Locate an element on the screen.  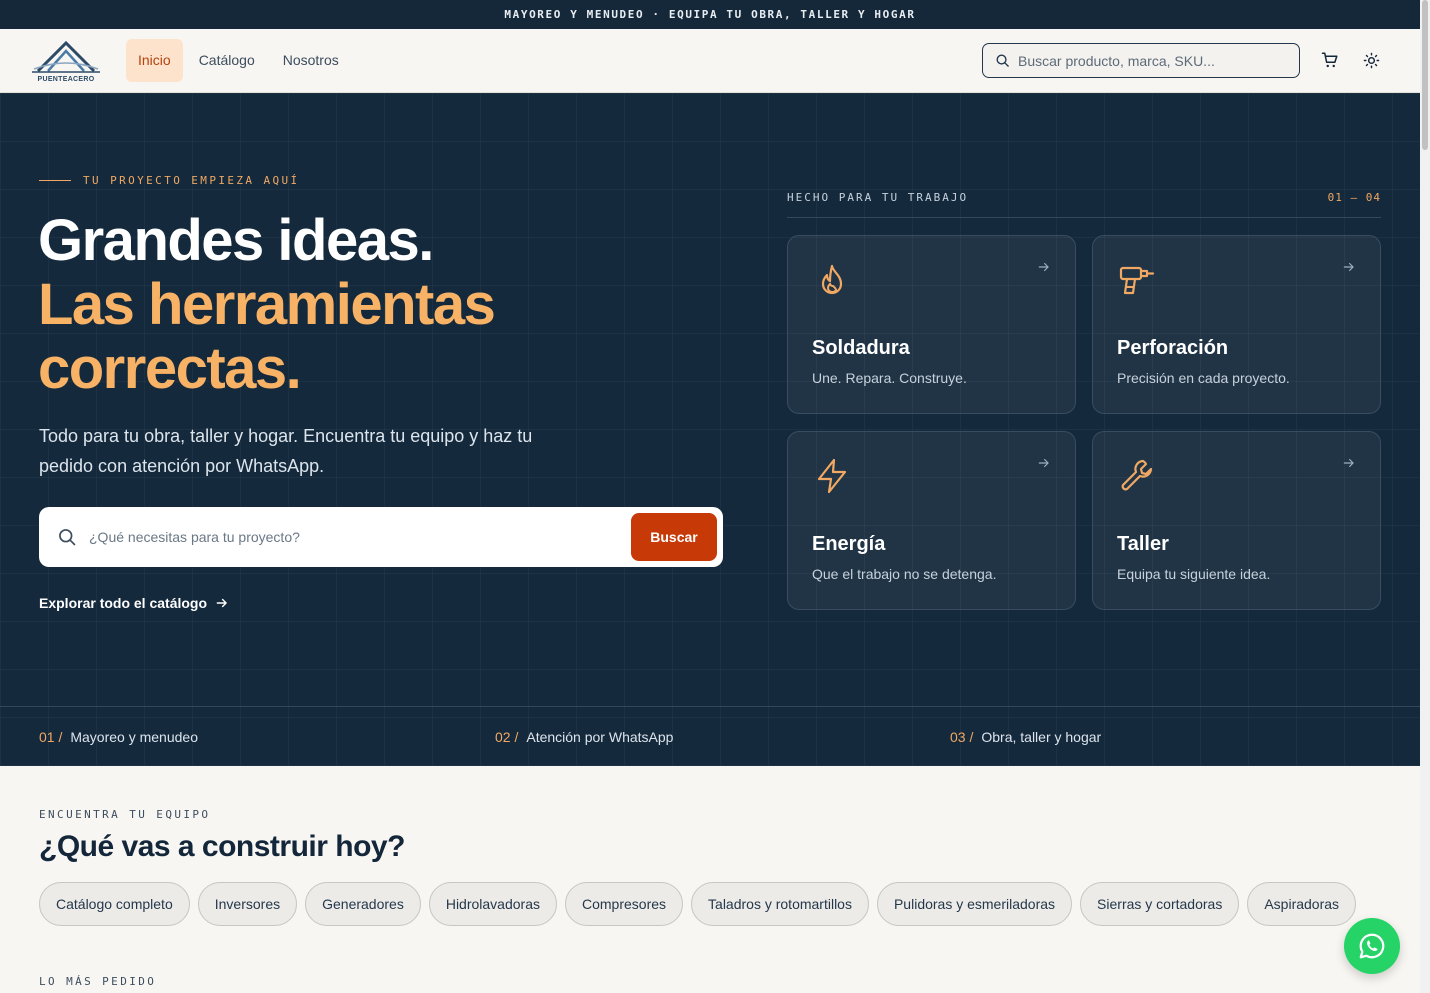
flame-icon is located at coordinates (832, 279).